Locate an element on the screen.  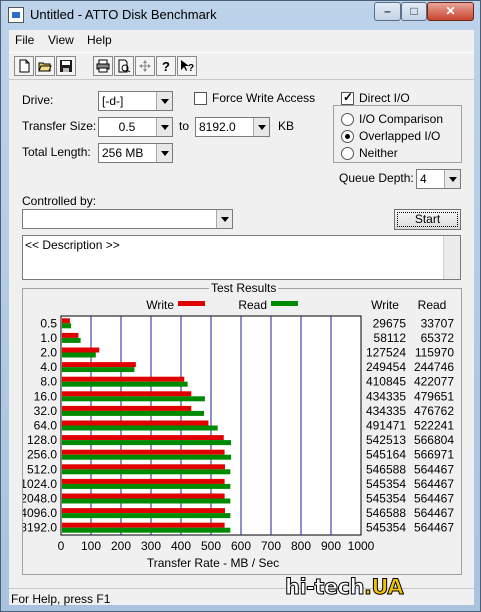
print-preview-icon is located at coordinates (124, 66).